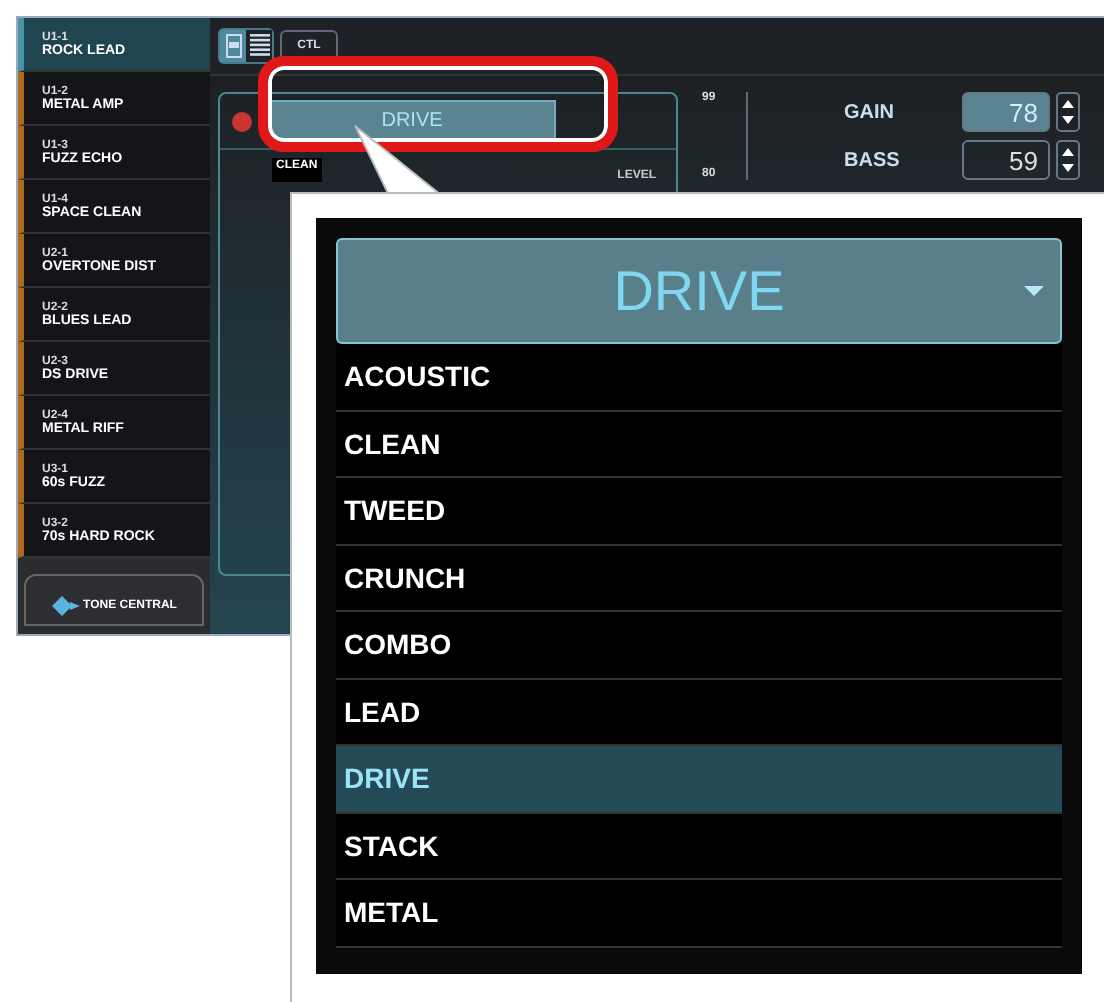 Image resolution: width=1104 pixels, height=1002 pixels. I want to click on dropdown-option: CLEAN, so click(699, 444).